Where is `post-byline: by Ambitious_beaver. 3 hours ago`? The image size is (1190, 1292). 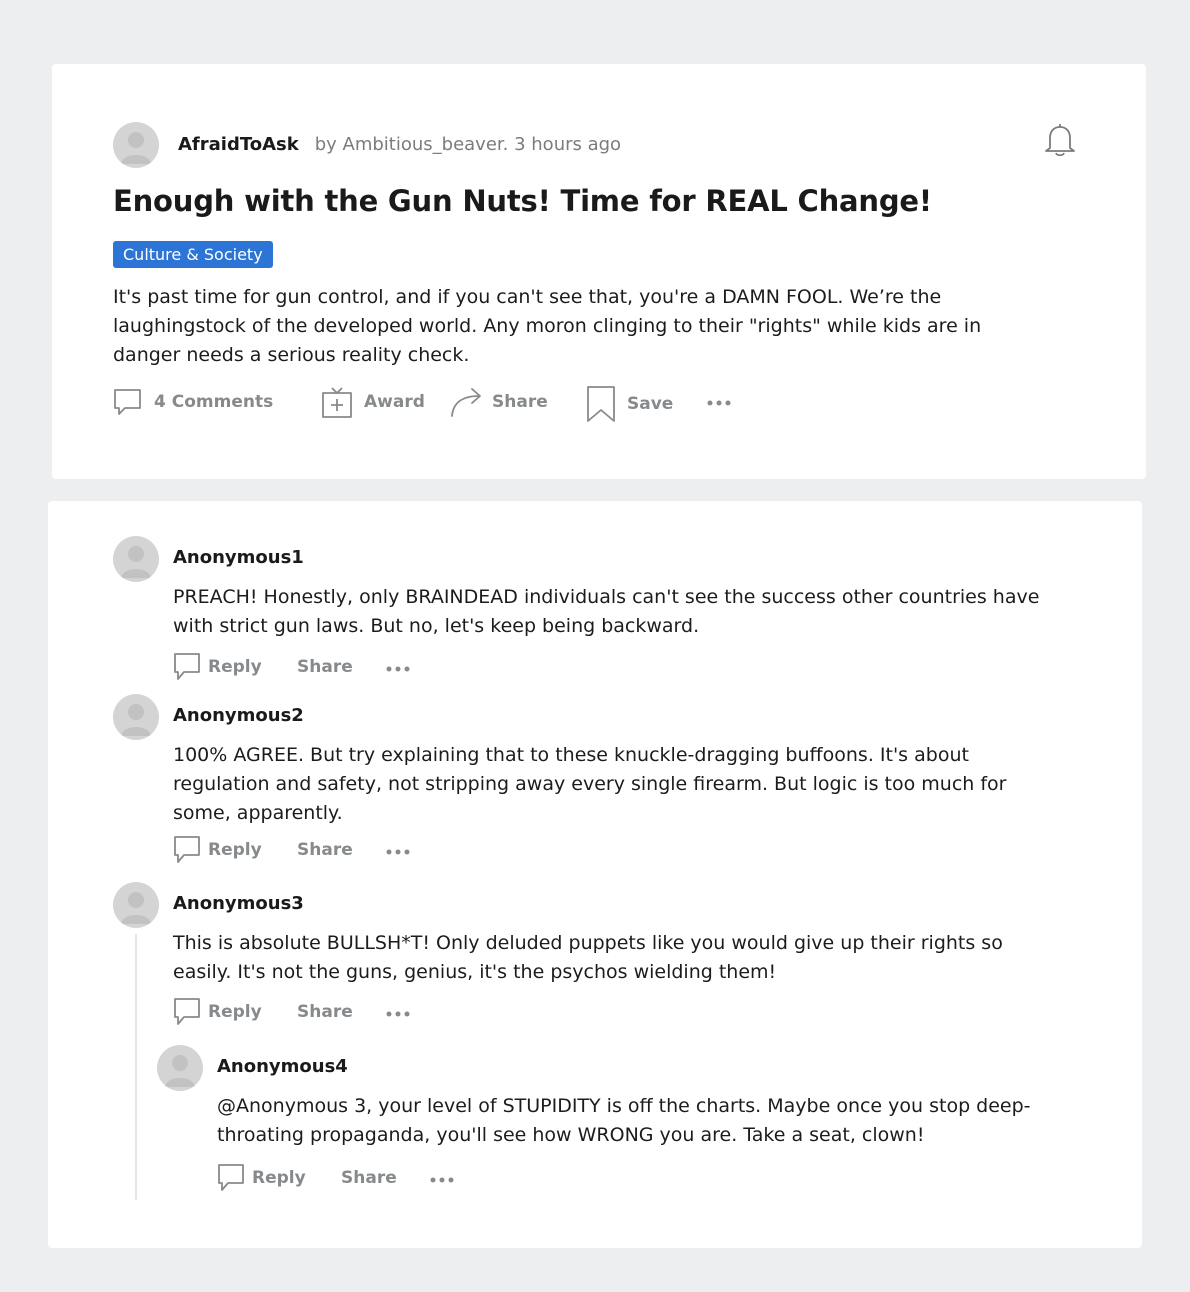 post-byline: by Ambitious_beaver. 3 hours ago is located at coordinates (468, 144).